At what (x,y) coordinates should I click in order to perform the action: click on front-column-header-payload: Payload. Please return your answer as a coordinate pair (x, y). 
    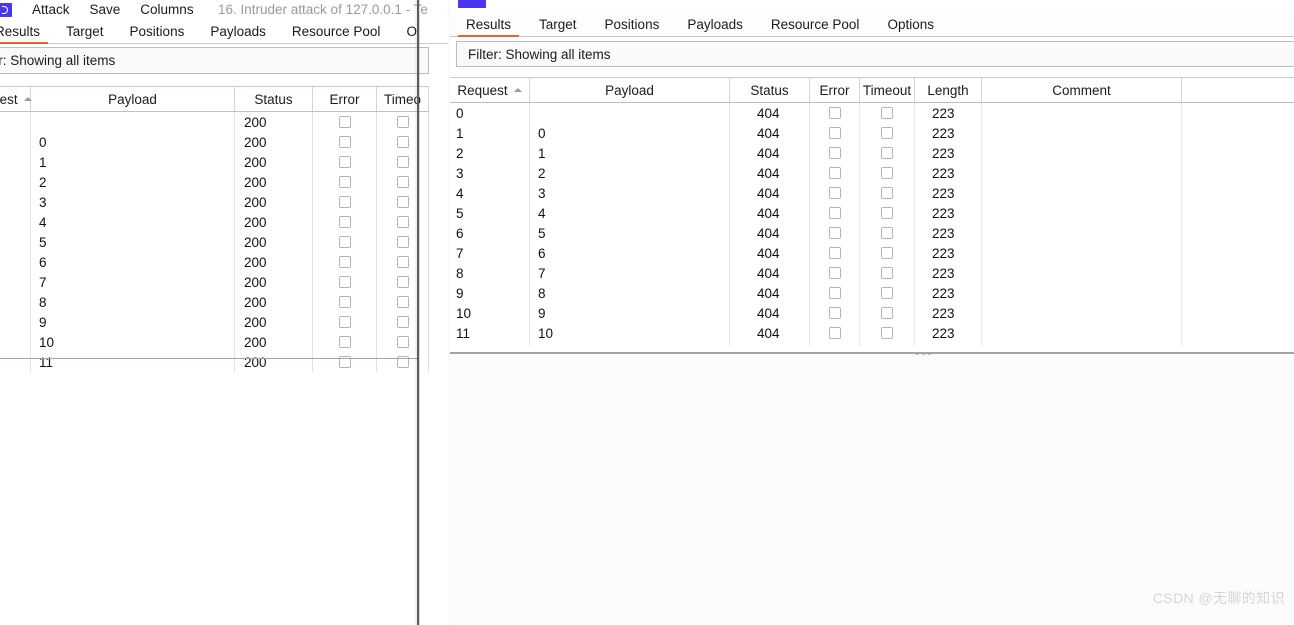
    Looking at the image, I should click on (630, 90).